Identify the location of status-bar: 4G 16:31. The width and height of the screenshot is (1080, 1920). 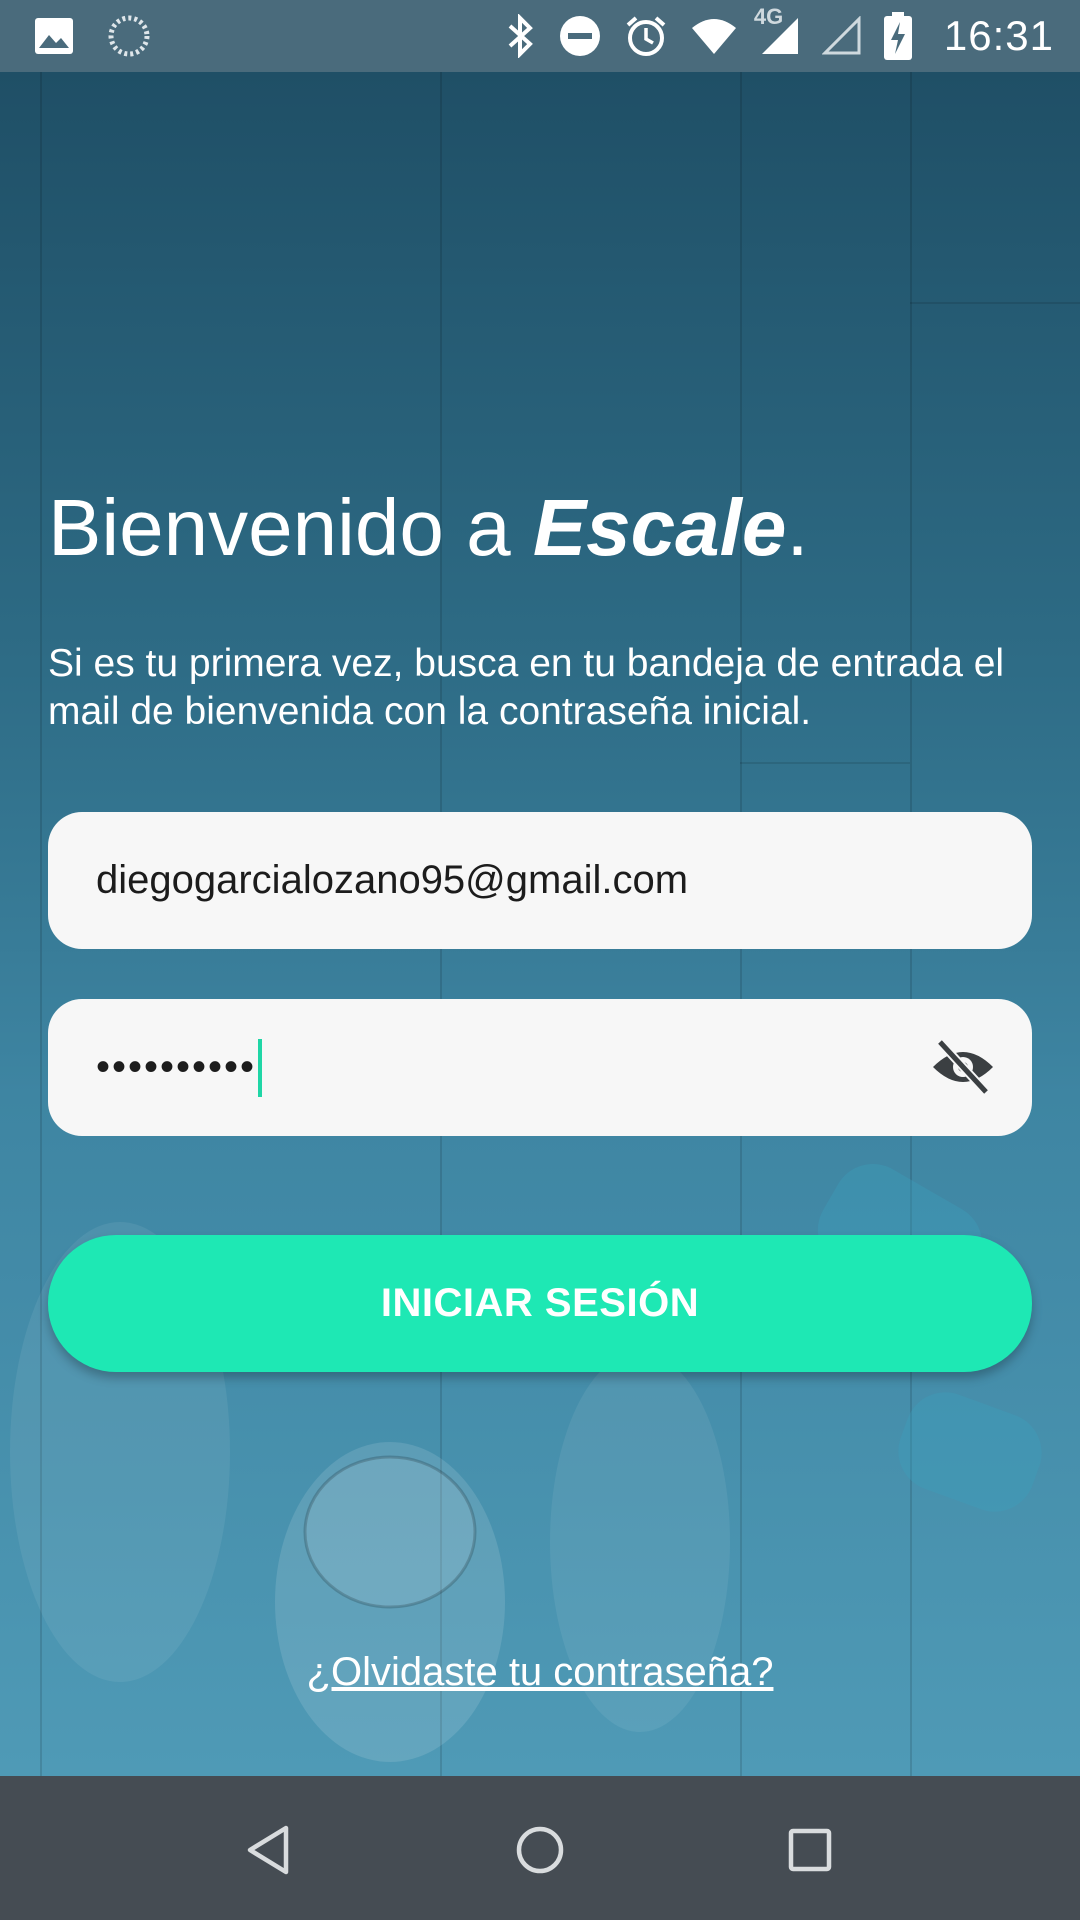
(540, 36).